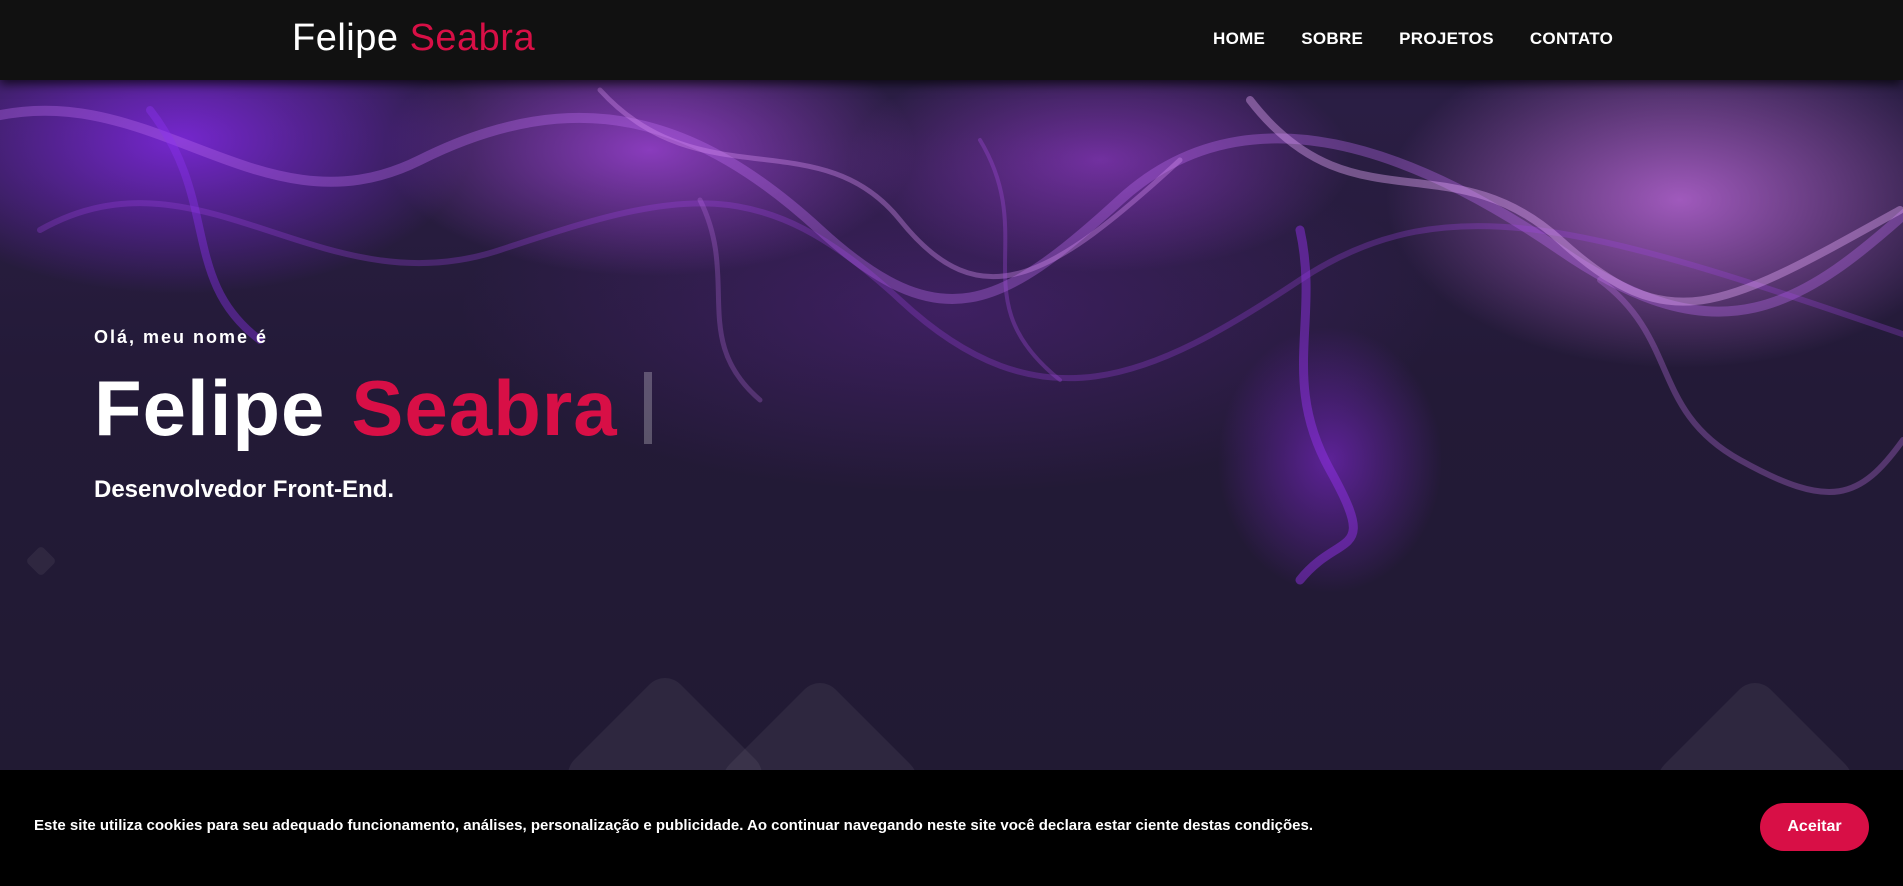 Image resolution: width=1903 pixels, height=886 pixels. Describe the element at coordinates (345, 38) in the screenshot. I see `logo-first-name: Felipe` at that location.